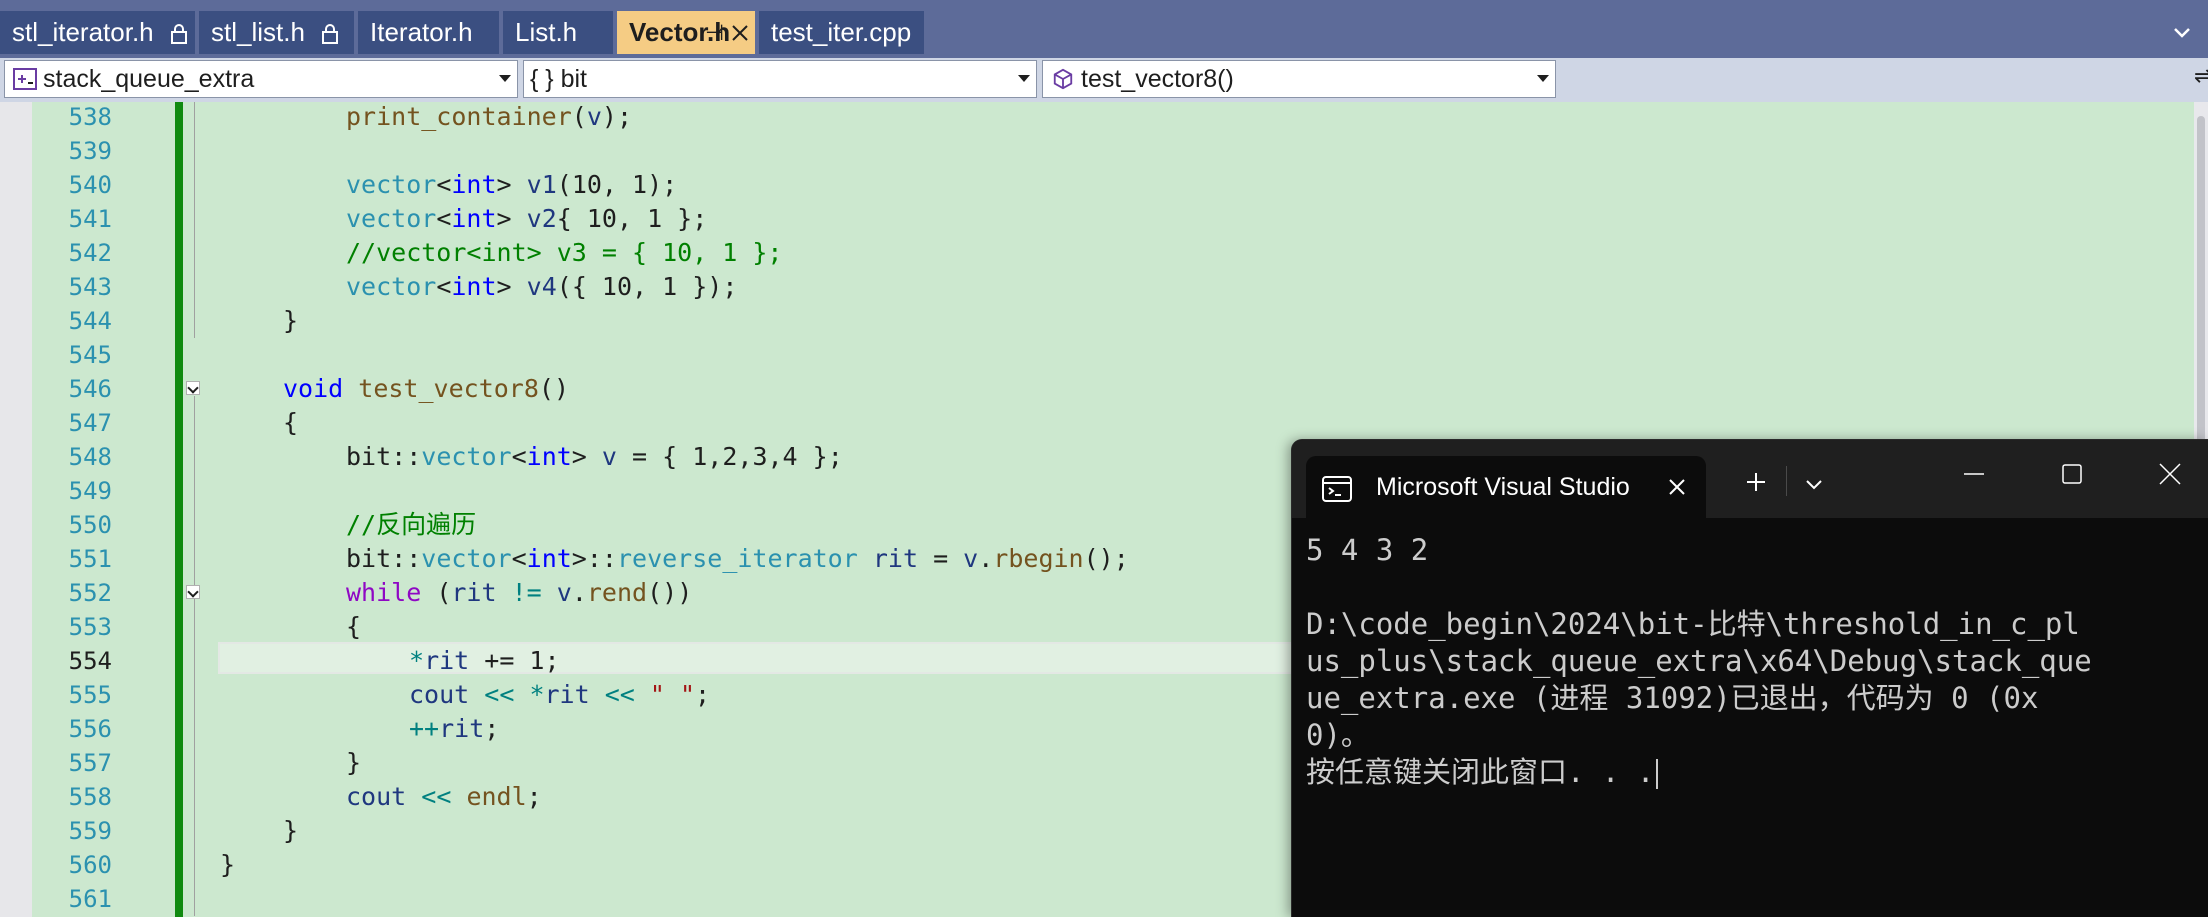 This screenshot has height=917, width=2208. Describe the element at coordinates (484, 660) in the screenshot. I see `code-line-current: *rit += 1;` at that location.